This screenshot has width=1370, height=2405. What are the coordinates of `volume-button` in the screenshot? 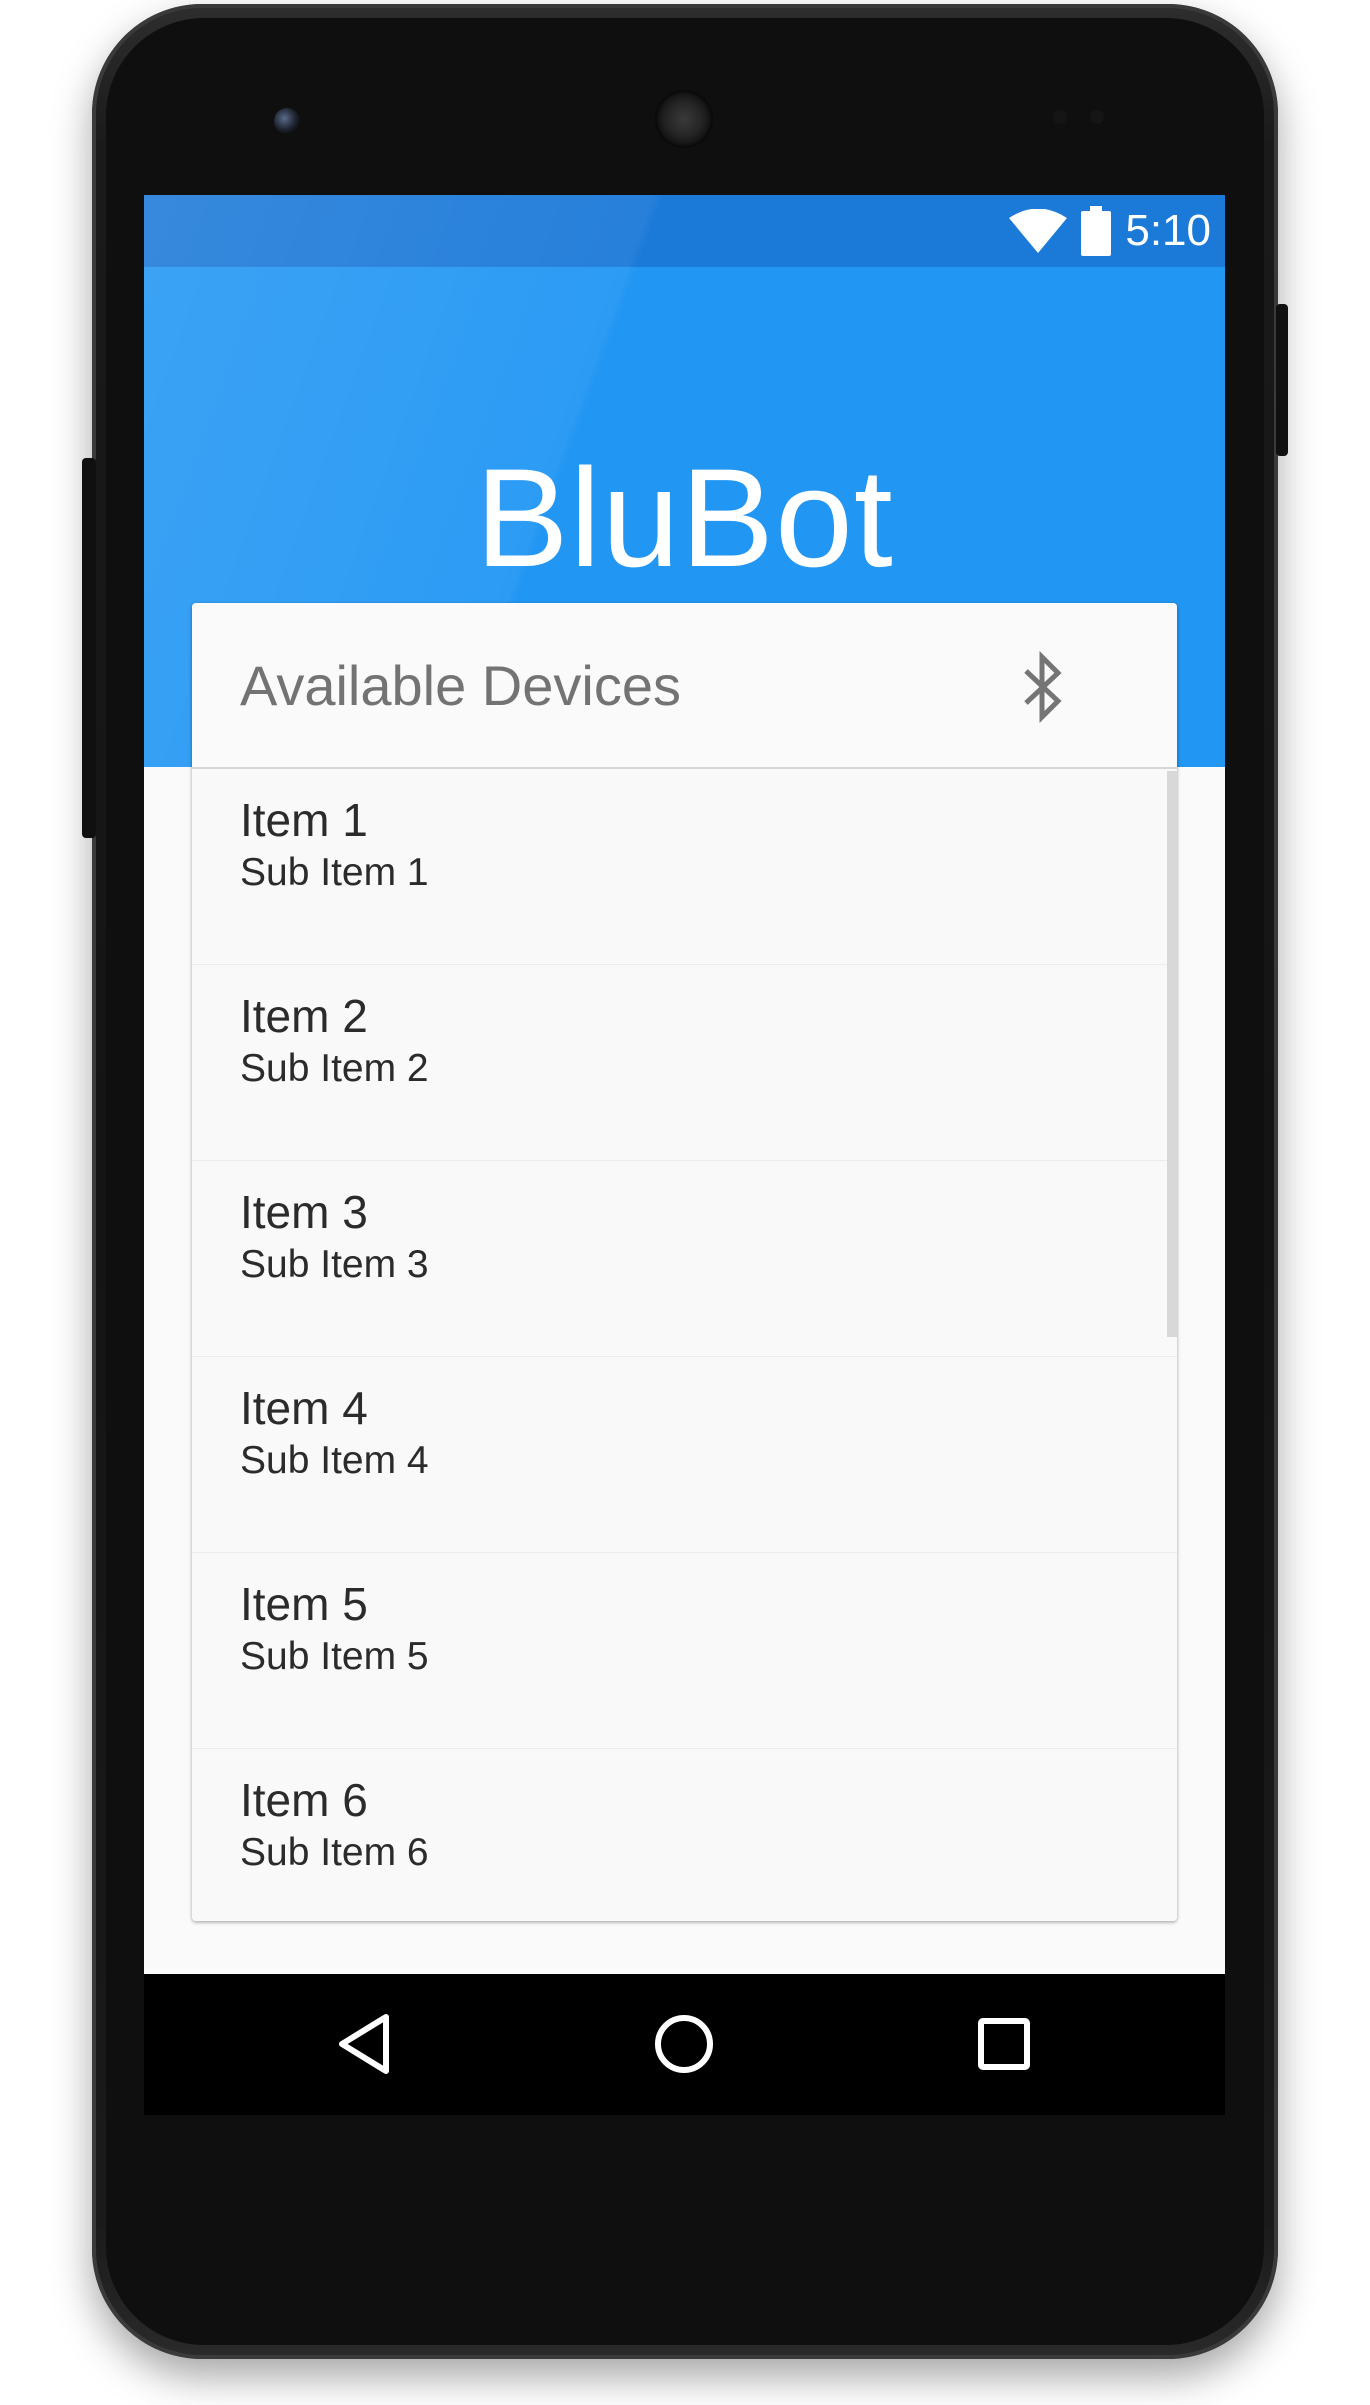 It's located at (89, 648).